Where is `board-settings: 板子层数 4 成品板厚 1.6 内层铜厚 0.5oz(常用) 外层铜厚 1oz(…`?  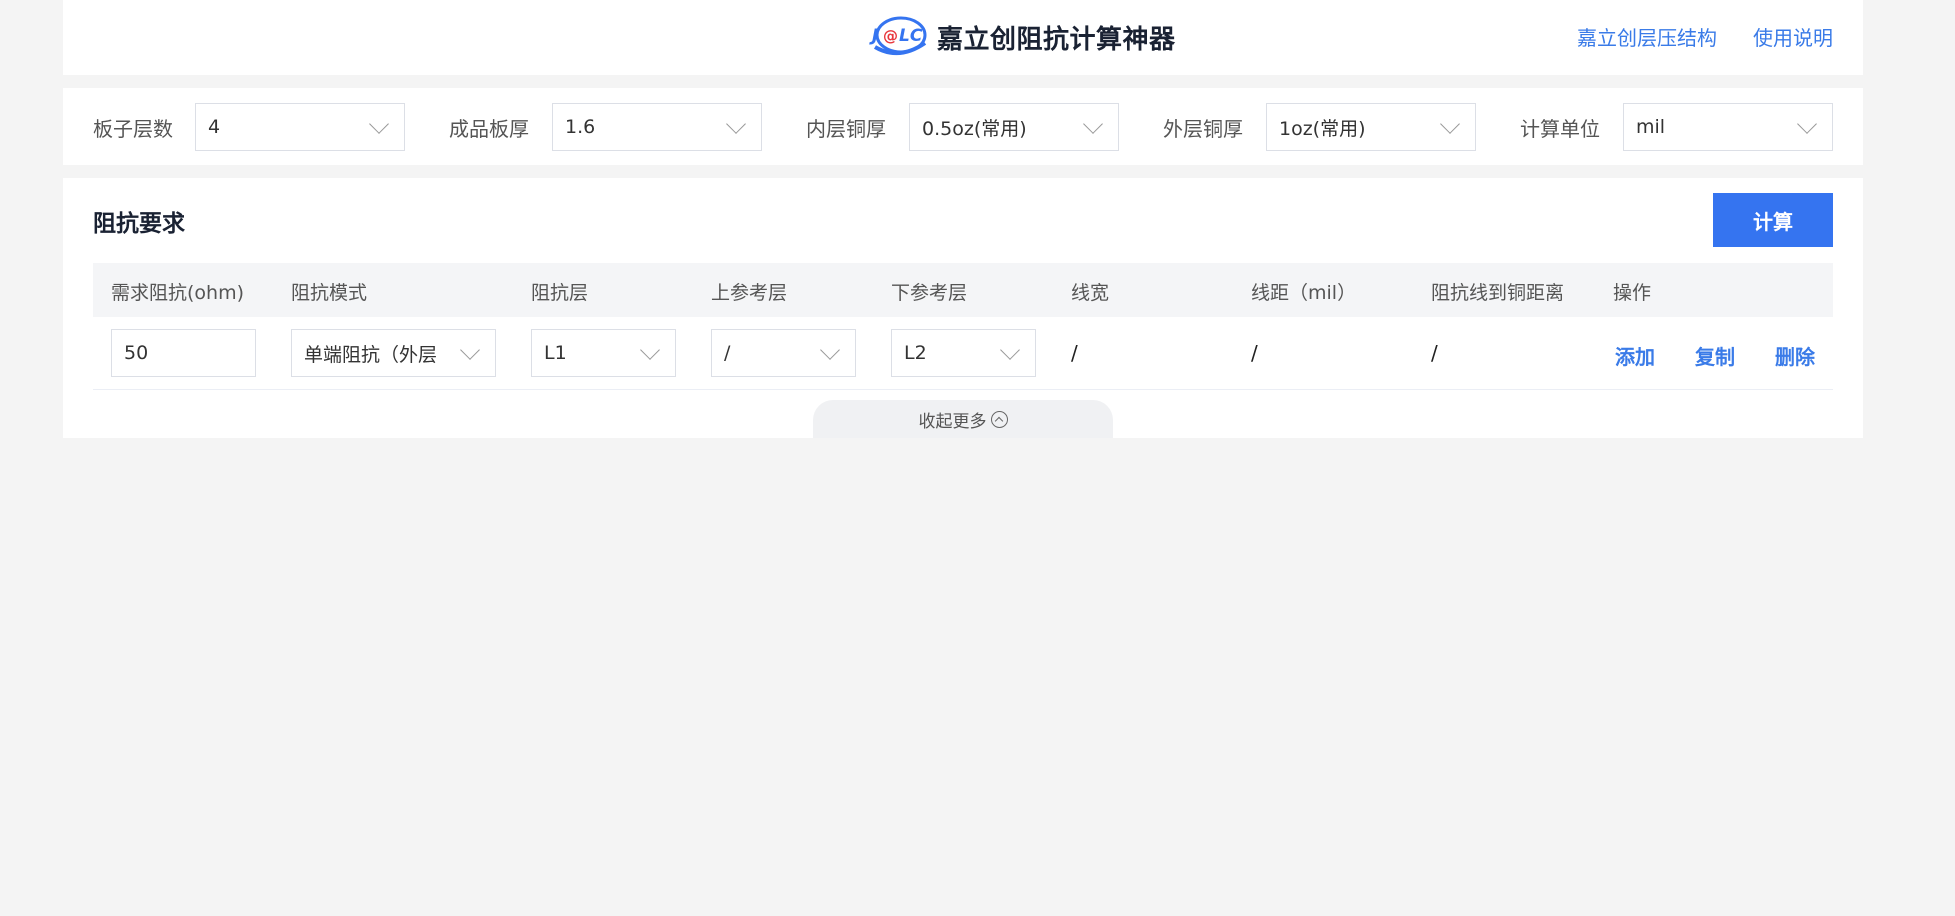 board-settings: 板子层数 4 成品板厚 1.6 内层铜厚 0.5oz(常用) 外层铜厚 1oz(… is located at coordinates (963, 126).